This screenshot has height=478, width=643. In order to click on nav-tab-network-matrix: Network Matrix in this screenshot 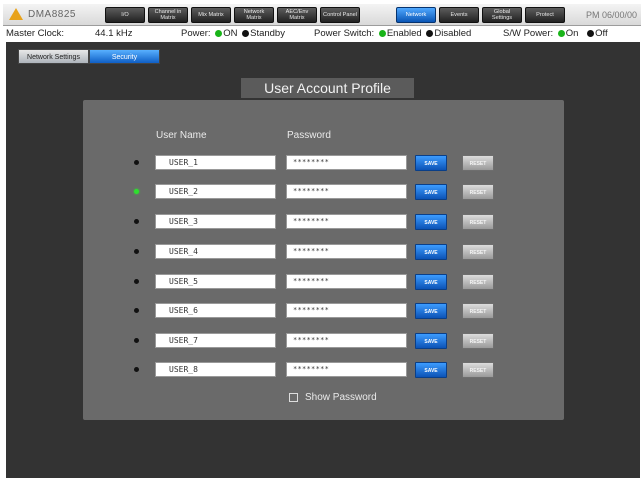, I will do `click(254, 15)`.